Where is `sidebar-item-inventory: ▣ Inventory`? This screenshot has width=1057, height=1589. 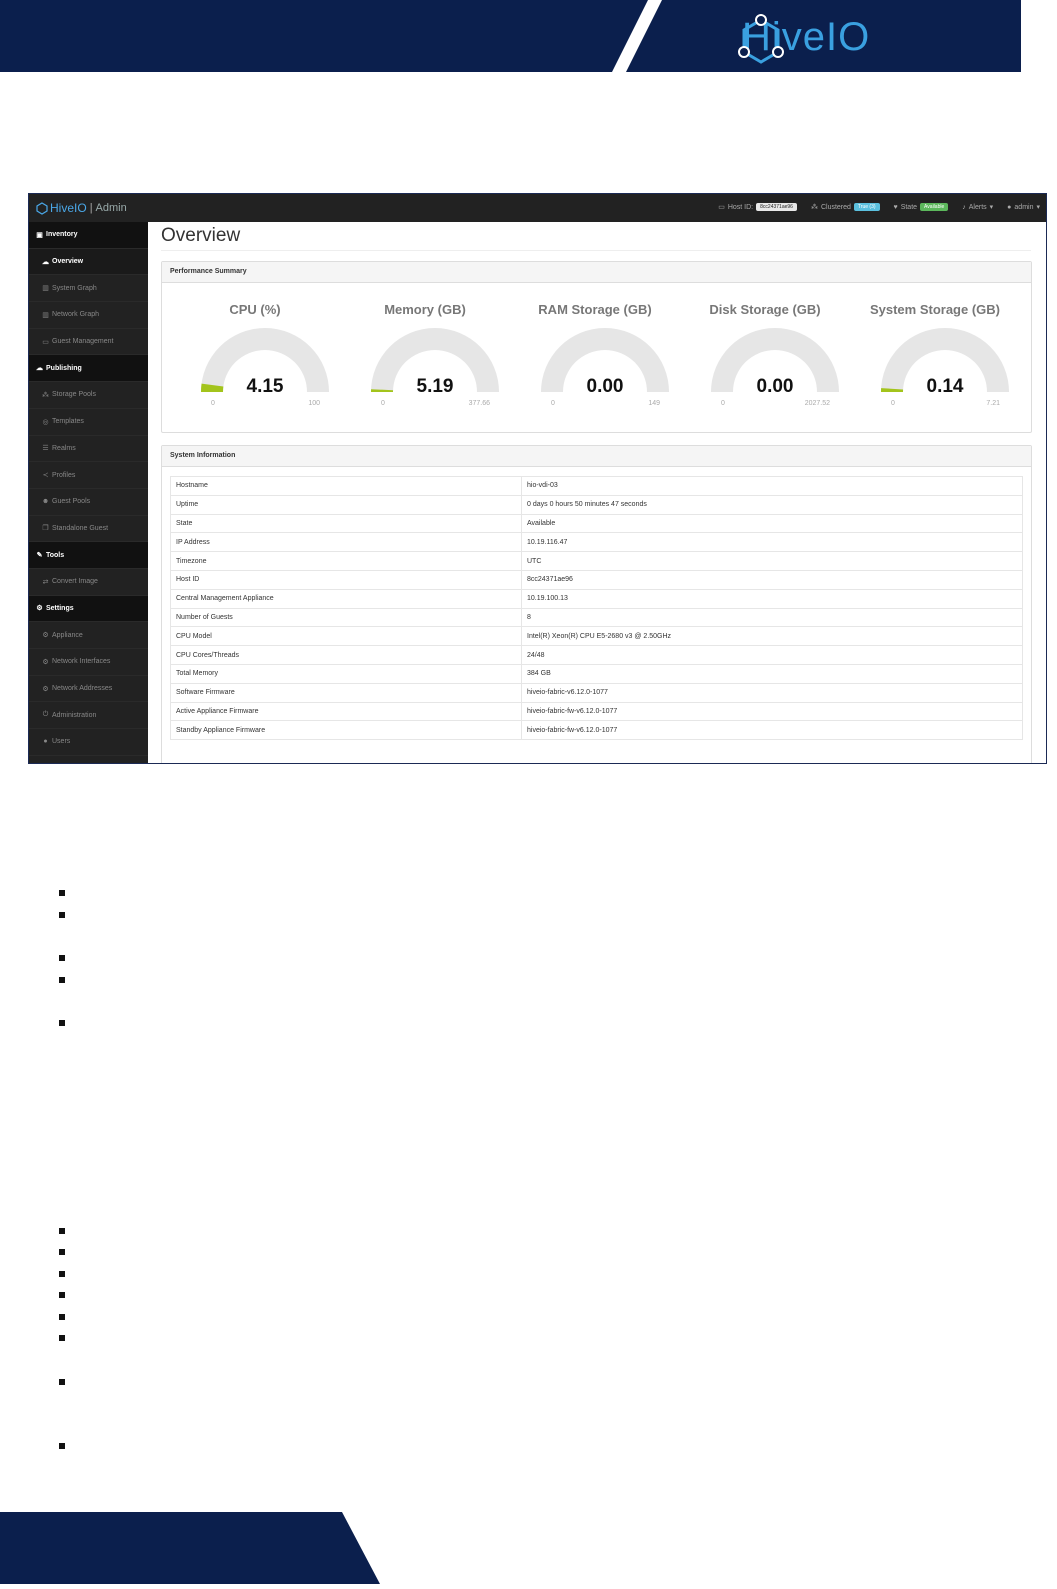
sidebar-item-inventory: ▣ Inventory is located at coordinates (88, 235).